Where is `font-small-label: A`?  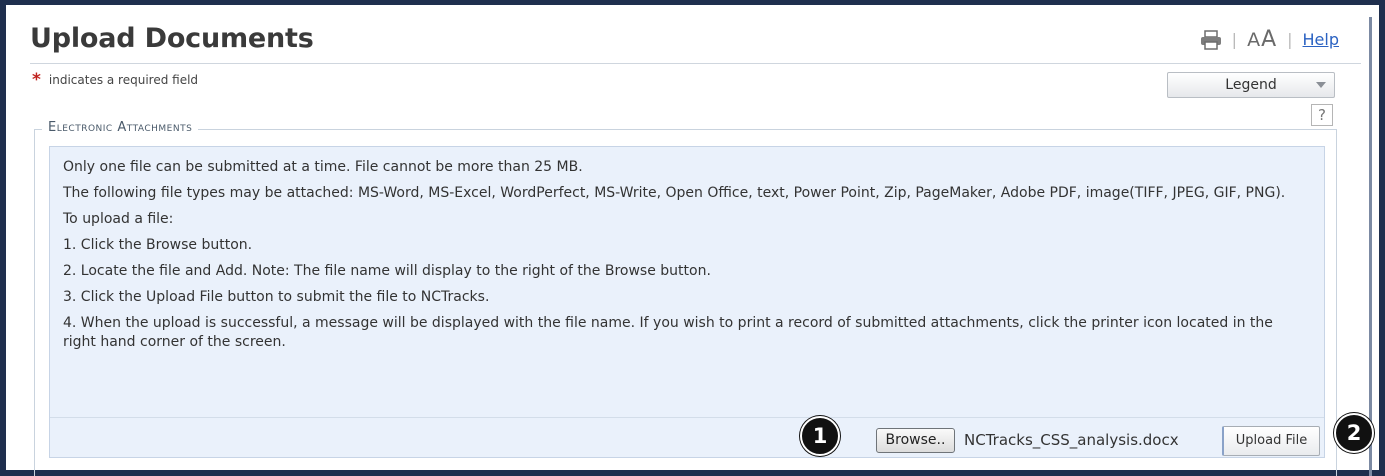
font-small-label: A is located at coordinates (1254, 40).